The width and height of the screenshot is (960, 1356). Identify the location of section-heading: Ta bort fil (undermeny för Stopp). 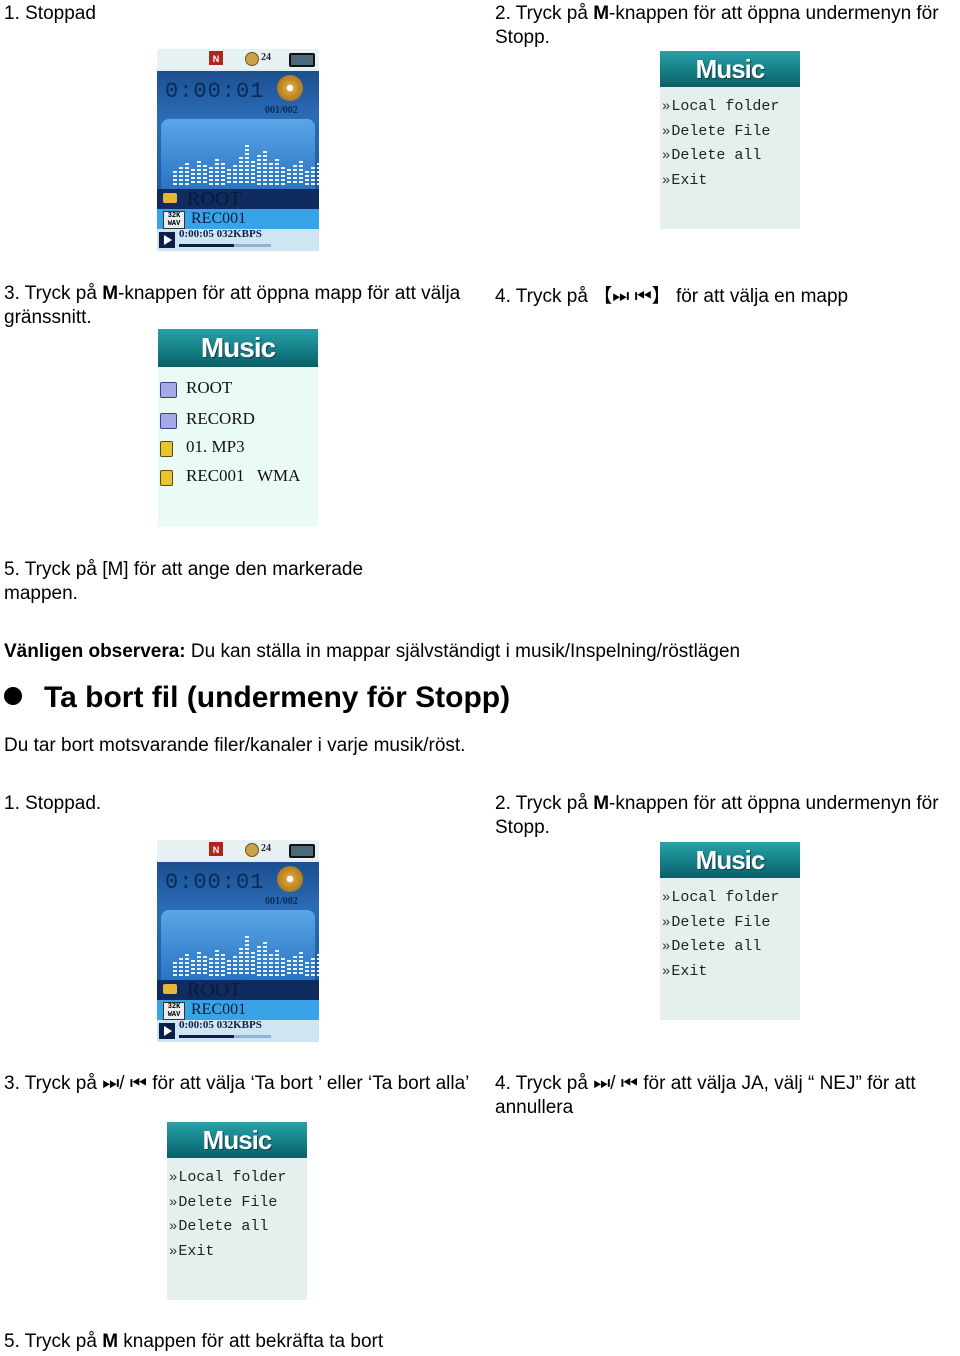
(257, 698).